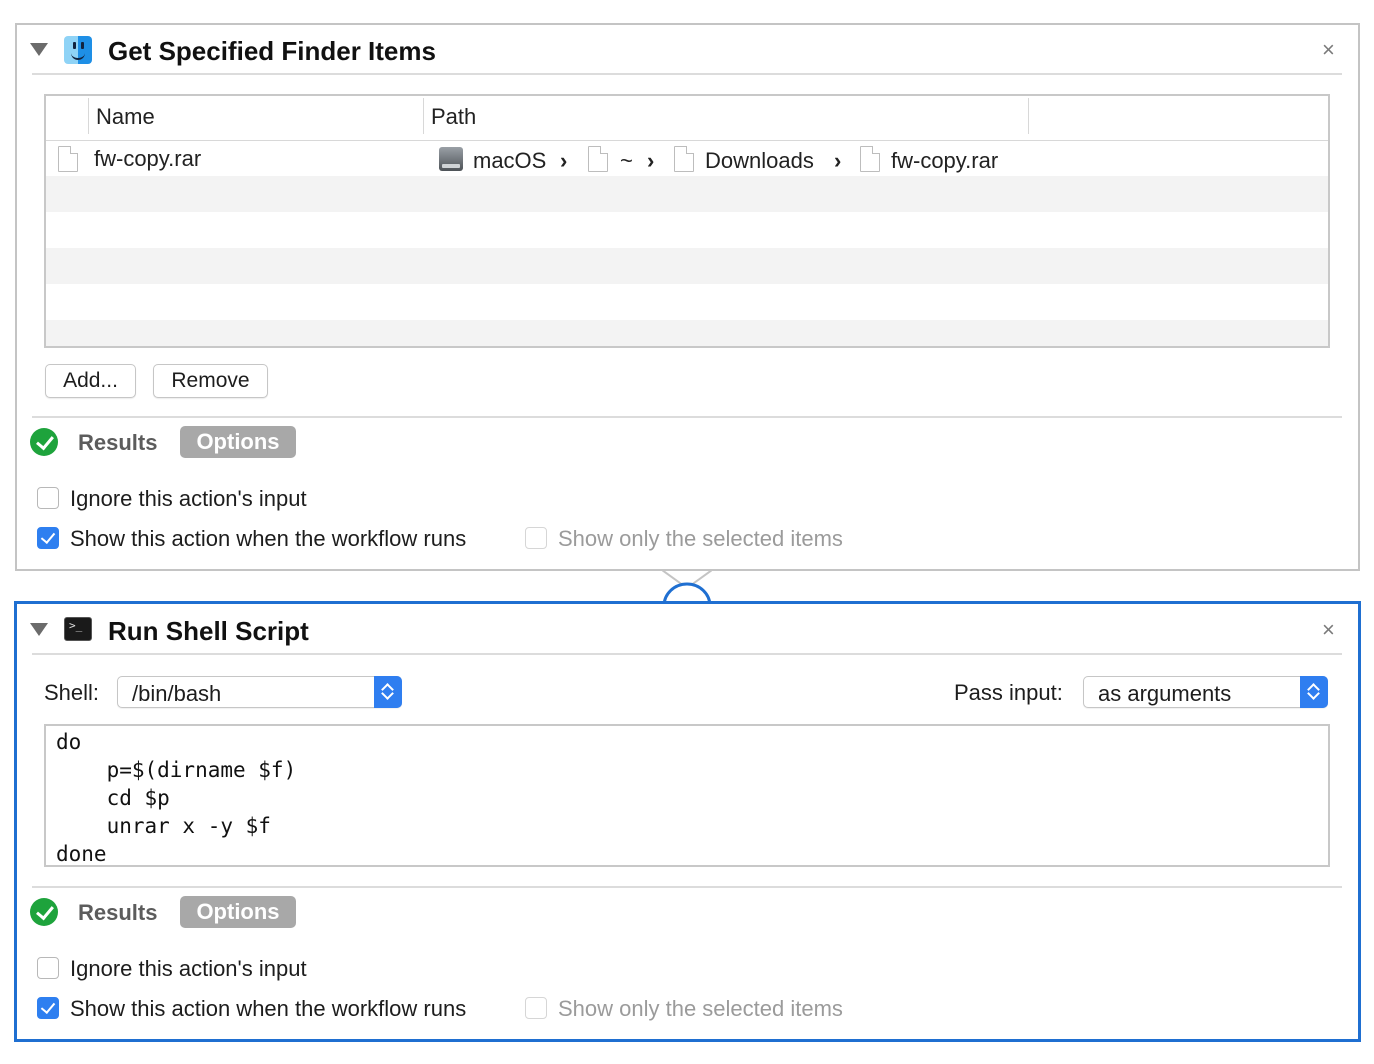 The image size is (1374, 1064). I want to click on column-header-name: Name, so click(125, 117).